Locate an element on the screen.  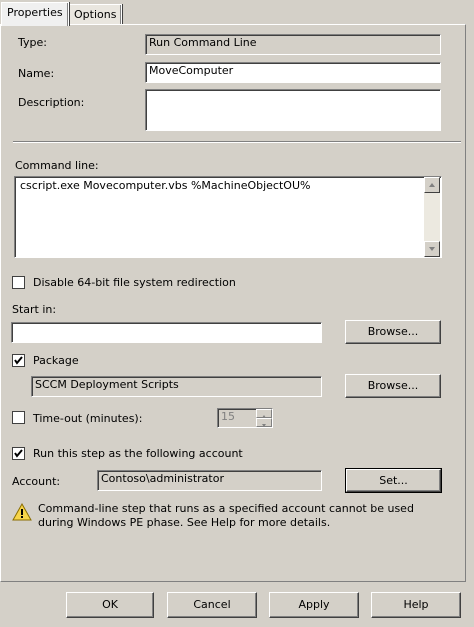
package-checkbox is located at coordinates (18, 360).